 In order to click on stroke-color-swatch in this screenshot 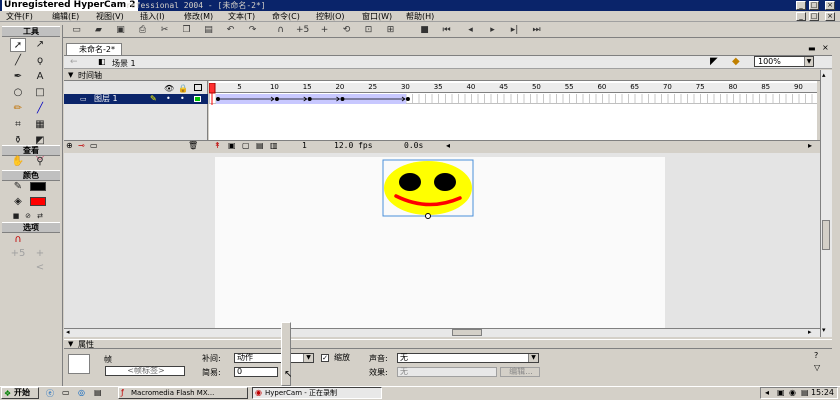, I will do `click(38, 186)`.